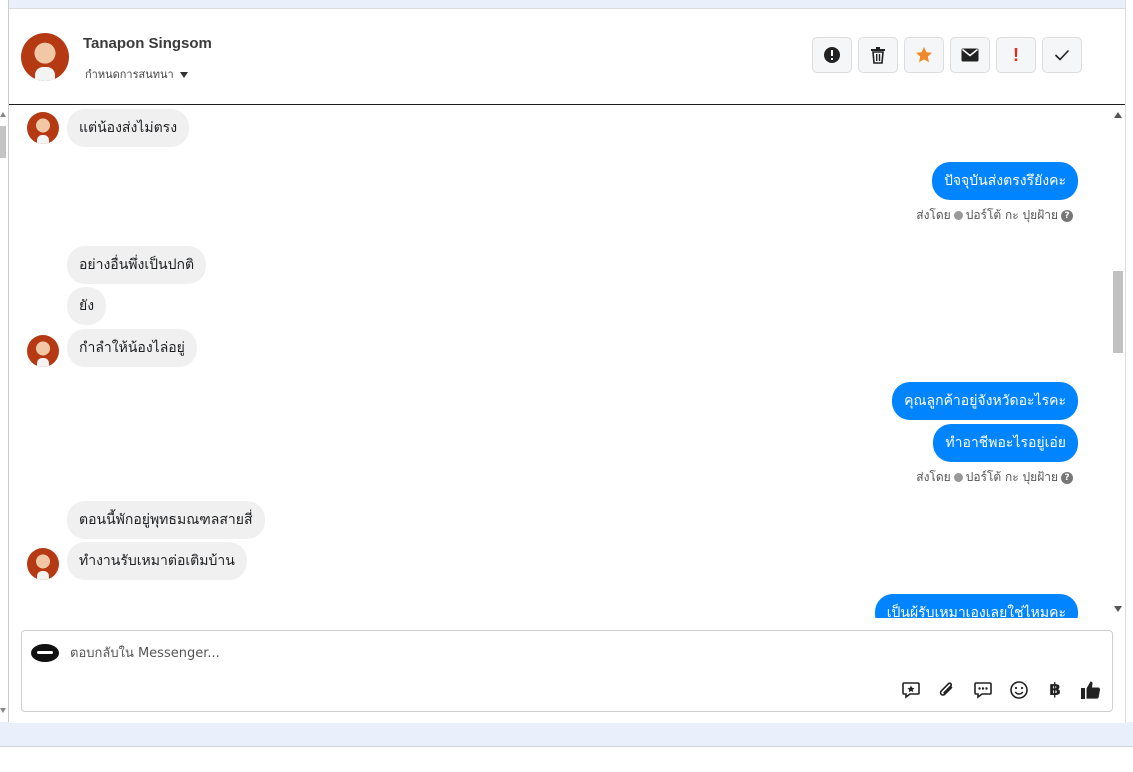 The image size is (1133, 772). Describe the element at coordinates (166, 520) in the screenshot. I see `incoming-message: ตอนนี้พักอยู่พุทธมณฑลสายสี่` at that location.